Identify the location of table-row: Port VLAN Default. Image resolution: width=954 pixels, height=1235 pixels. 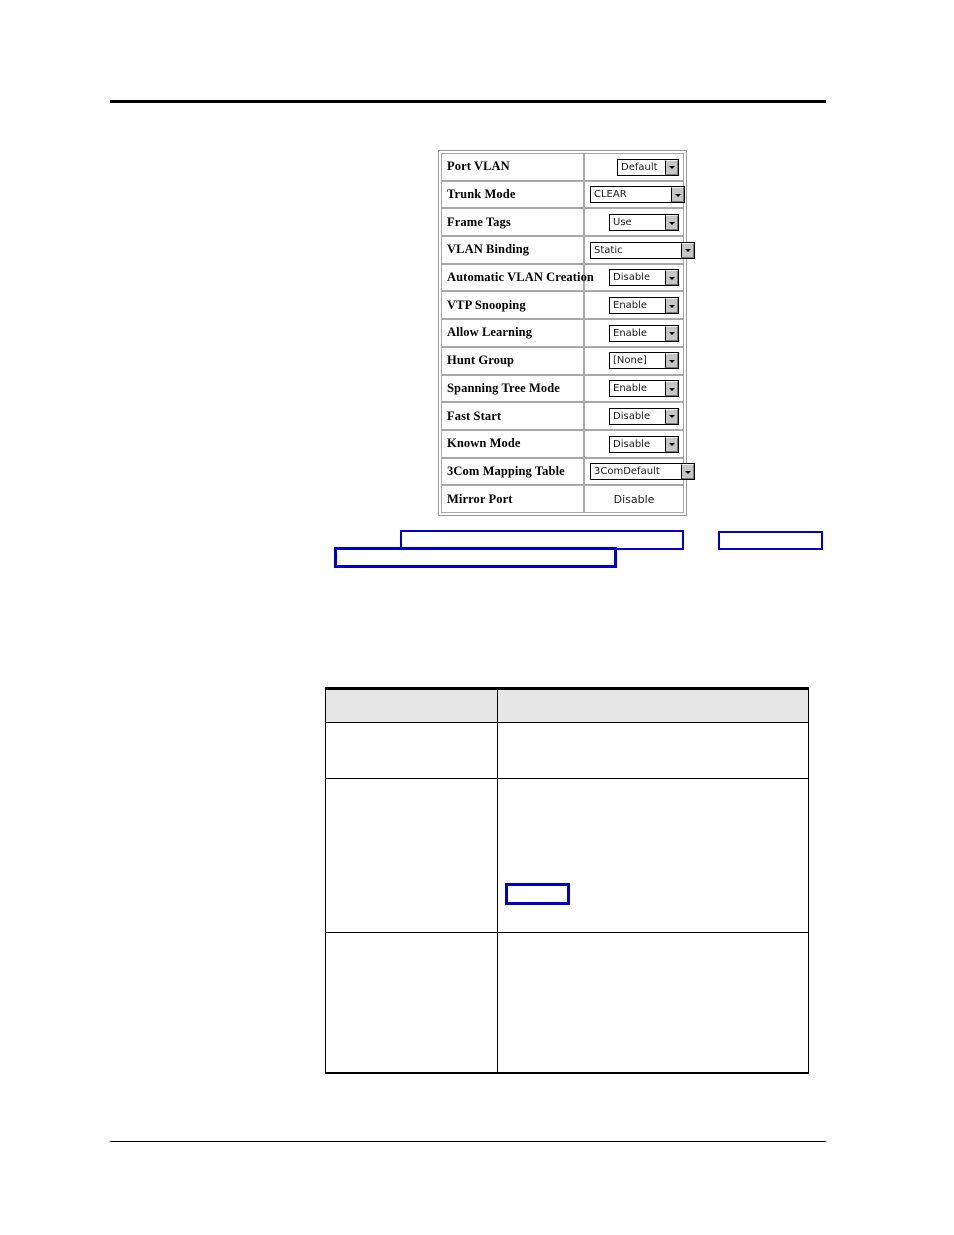
(562, 167).